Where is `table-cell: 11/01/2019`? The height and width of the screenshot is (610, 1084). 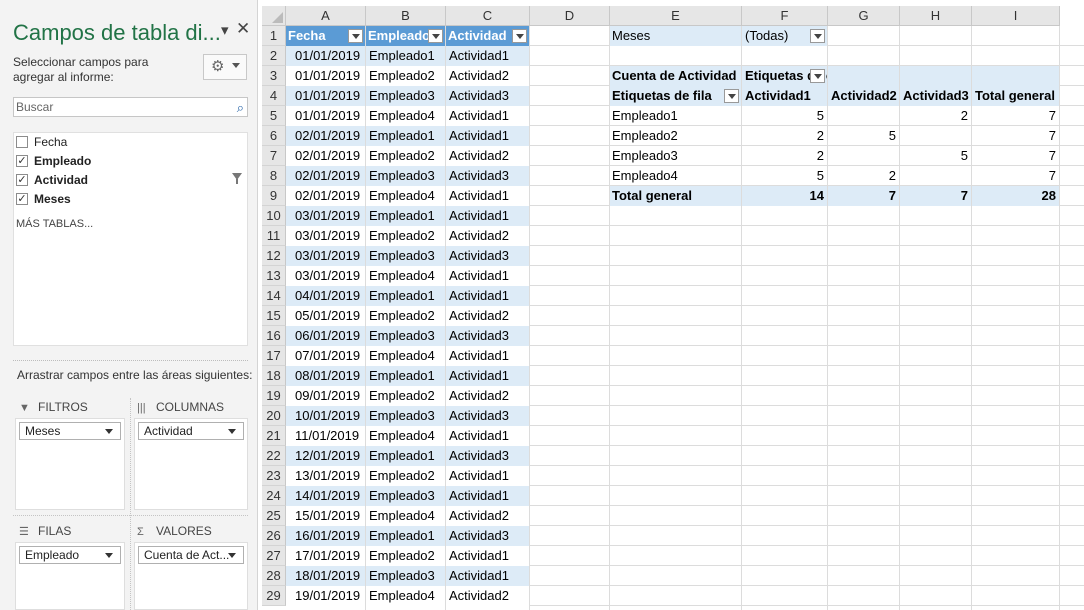 table-cell: 11/01/2019 is located at coordinates (325, 436).